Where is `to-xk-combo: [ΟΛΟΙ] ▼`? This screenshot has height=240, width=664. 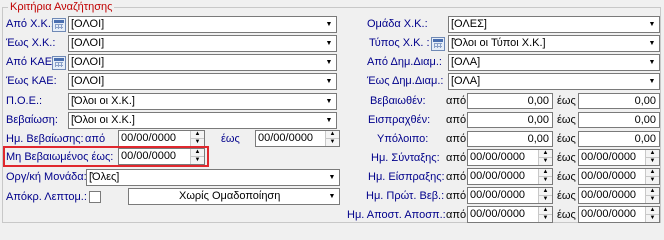 to-xk-combo: [ΟΛΟΙ] ▼ is located at coordinates (202, 43).